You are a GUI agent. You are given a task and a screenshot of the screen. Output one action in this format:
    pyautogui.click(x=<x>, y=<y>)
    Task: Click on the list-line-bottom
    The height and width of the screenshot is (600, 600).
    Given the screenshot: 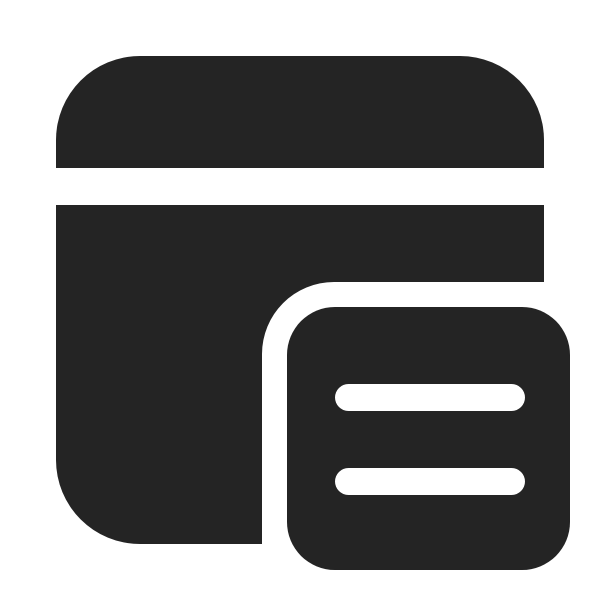 What is the action you would take?
    pyautogui.click(x=430, y=481)
    